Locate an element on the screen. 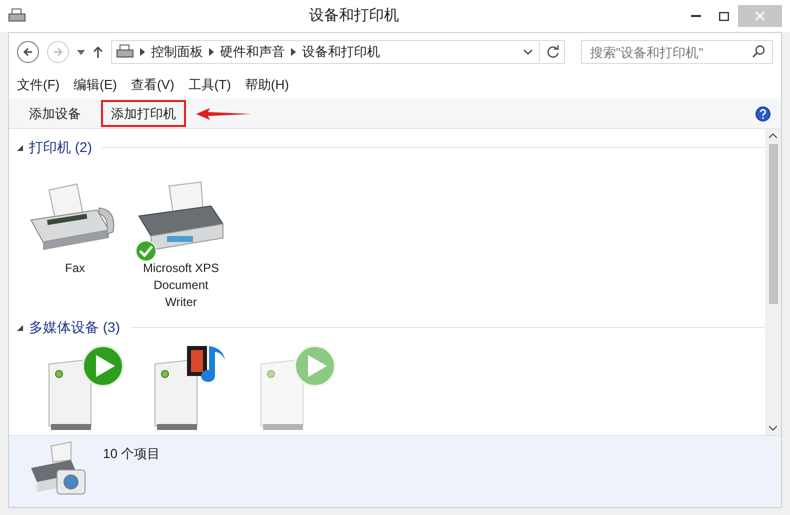 This screenshot has width=790, height=515. close-icon is located at coordinates (760, 16).